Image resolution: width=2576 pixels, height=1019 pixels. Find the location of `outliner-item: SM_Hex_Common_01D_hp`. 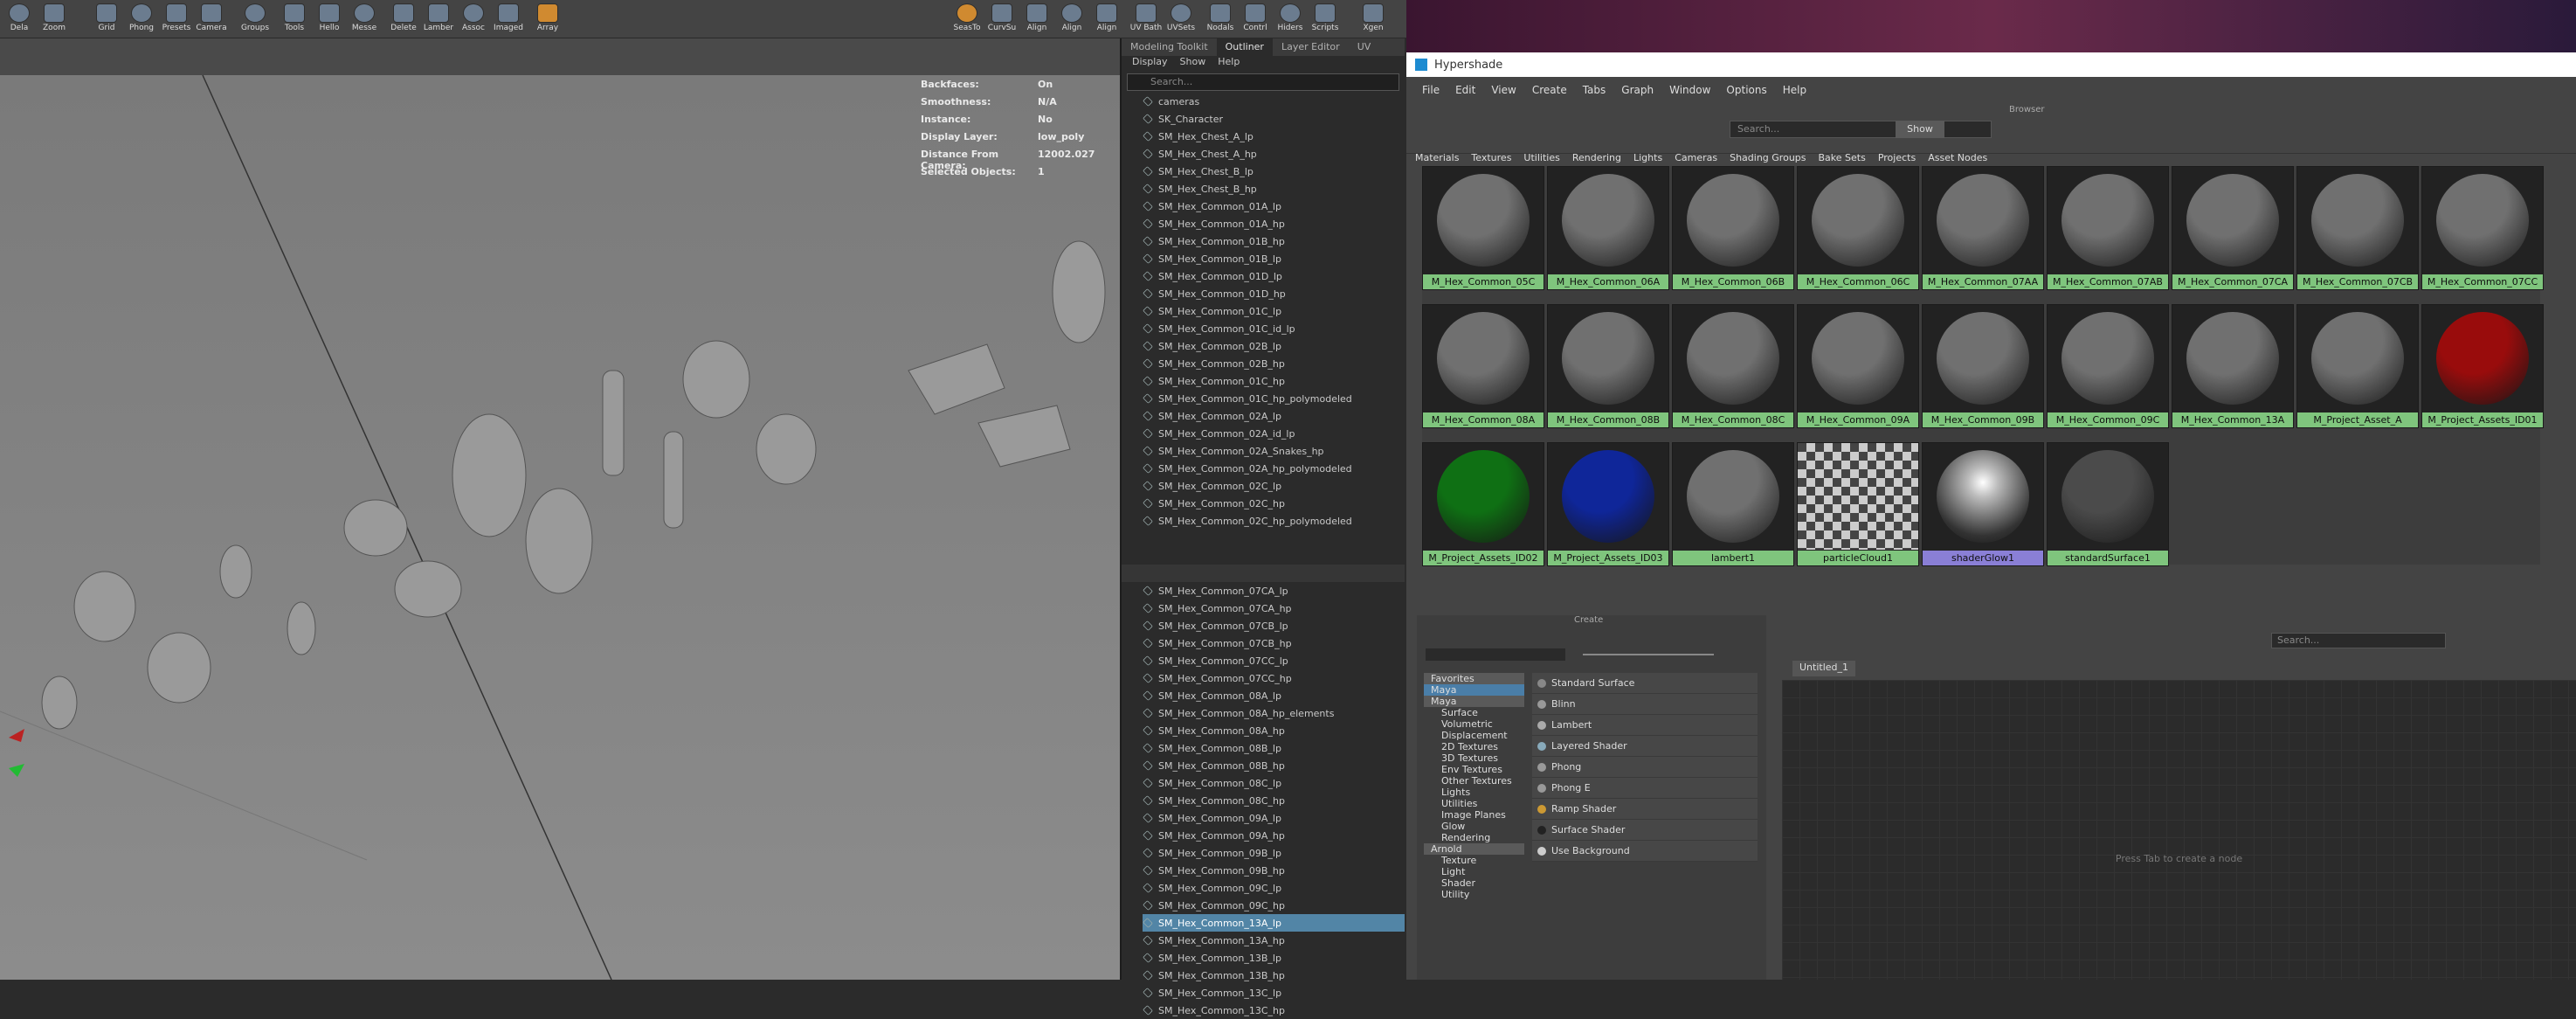

outliner-item: SM_Hex_Common_01D_hp is located at coordinates (1274, 293).